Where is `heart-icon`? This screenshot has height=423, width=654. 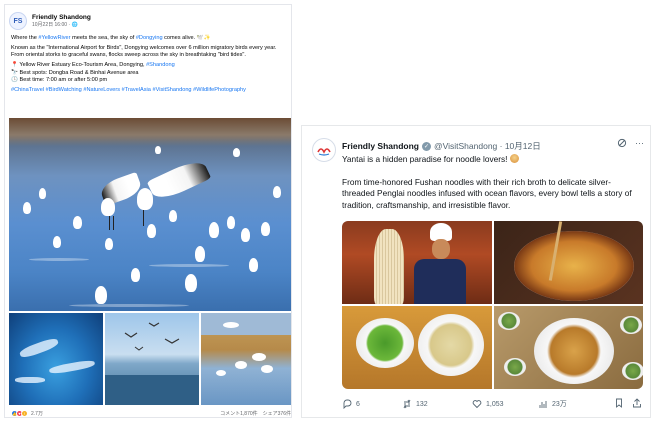
heart-icon is located at coordinates (477, 404).